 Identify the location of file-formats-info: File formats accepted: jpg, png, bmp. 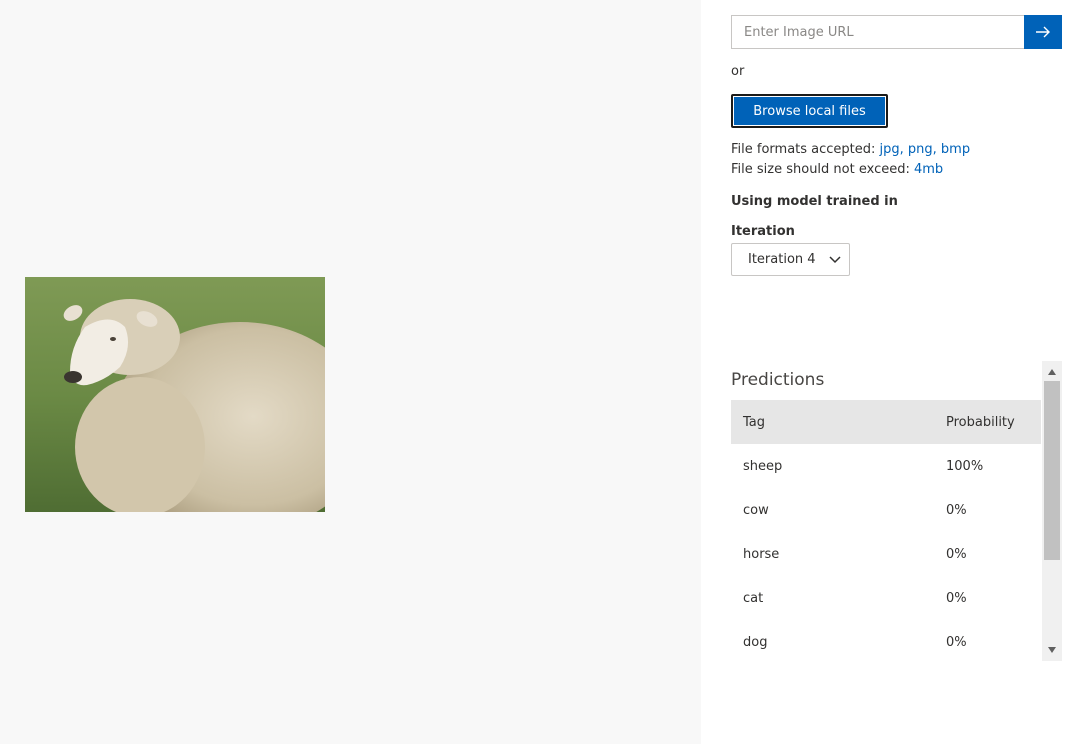
(850, 149).